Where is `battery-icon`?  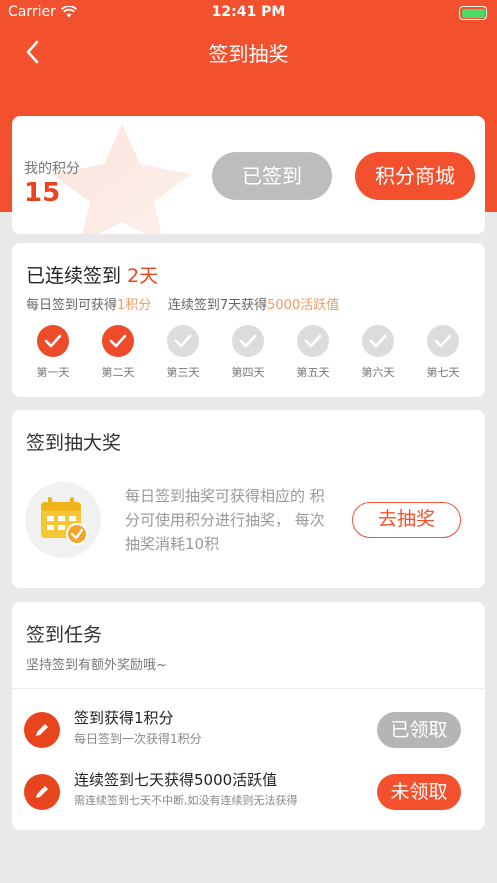
battery-icon is located at coordinates (473, 13).